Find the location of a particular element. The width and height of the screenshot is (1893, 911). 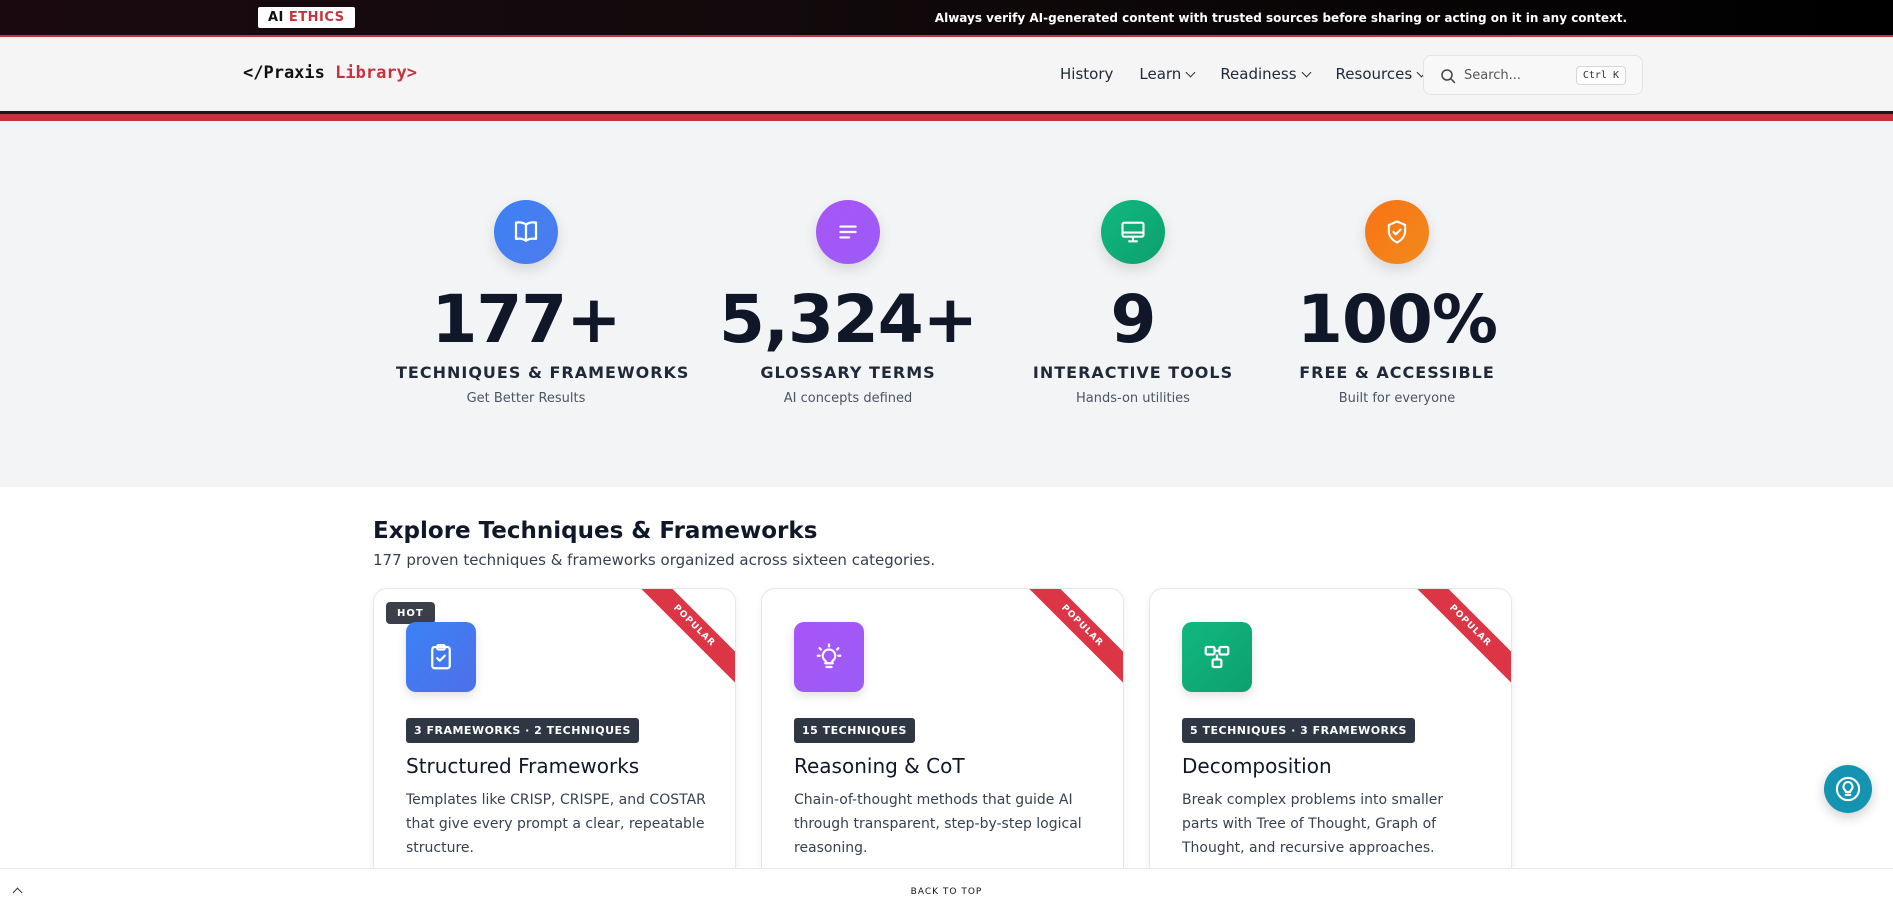

search-shortcut-hint: Ctrl K is located at coordinates (1600, 75).